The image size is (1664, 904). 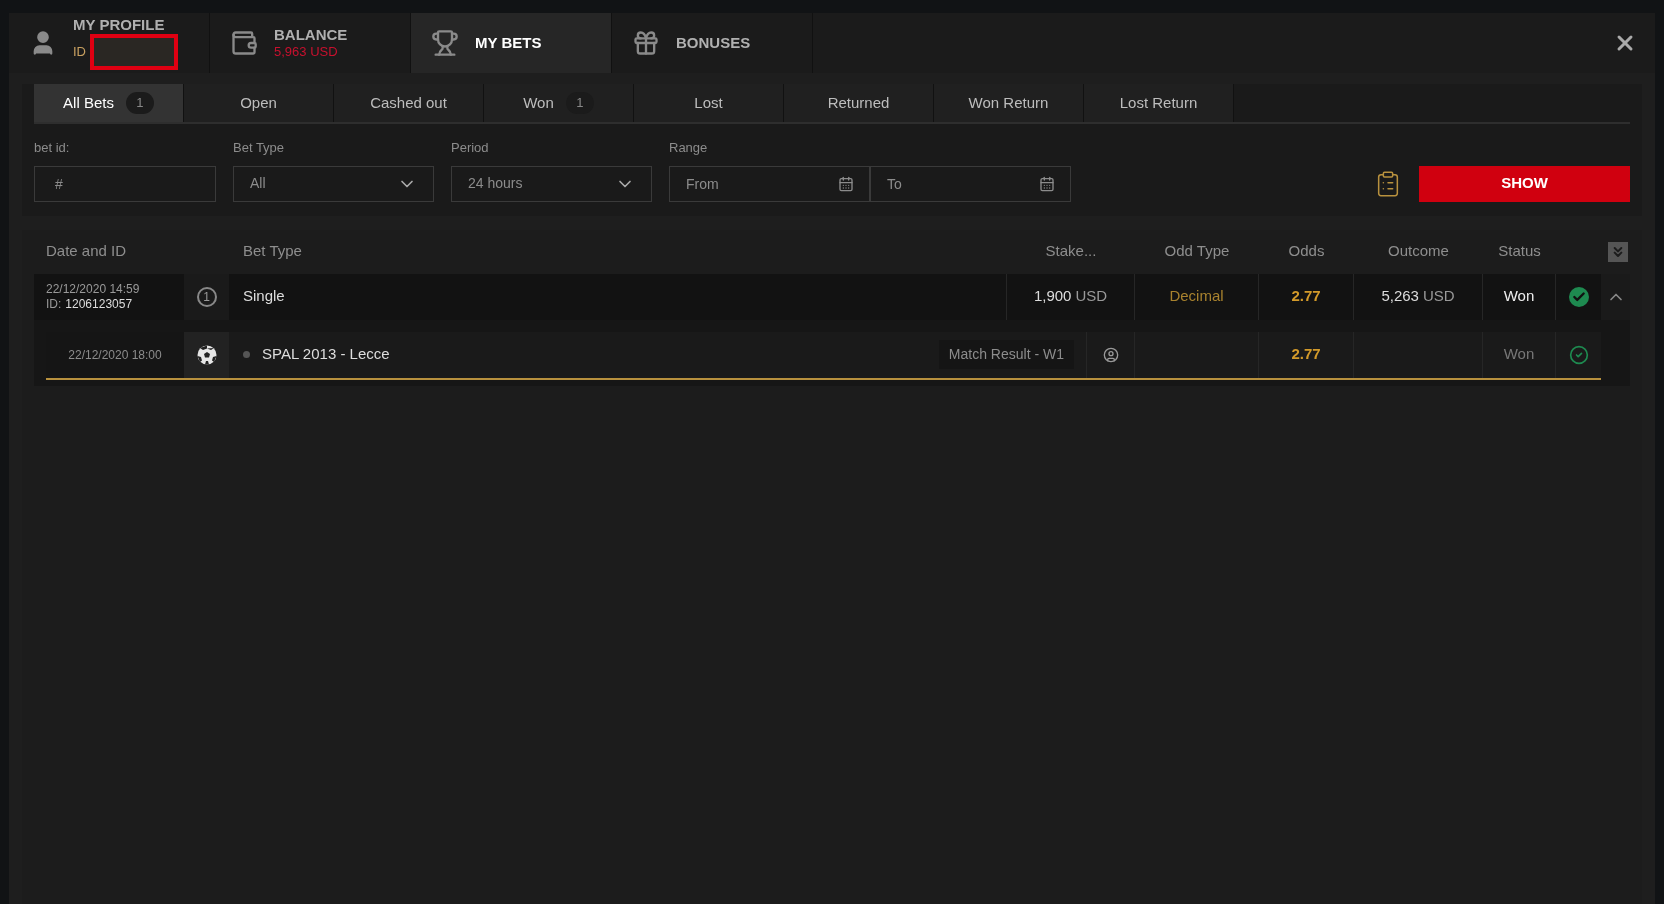 I want to click on wallet-icon, so click(x=244, y=43).